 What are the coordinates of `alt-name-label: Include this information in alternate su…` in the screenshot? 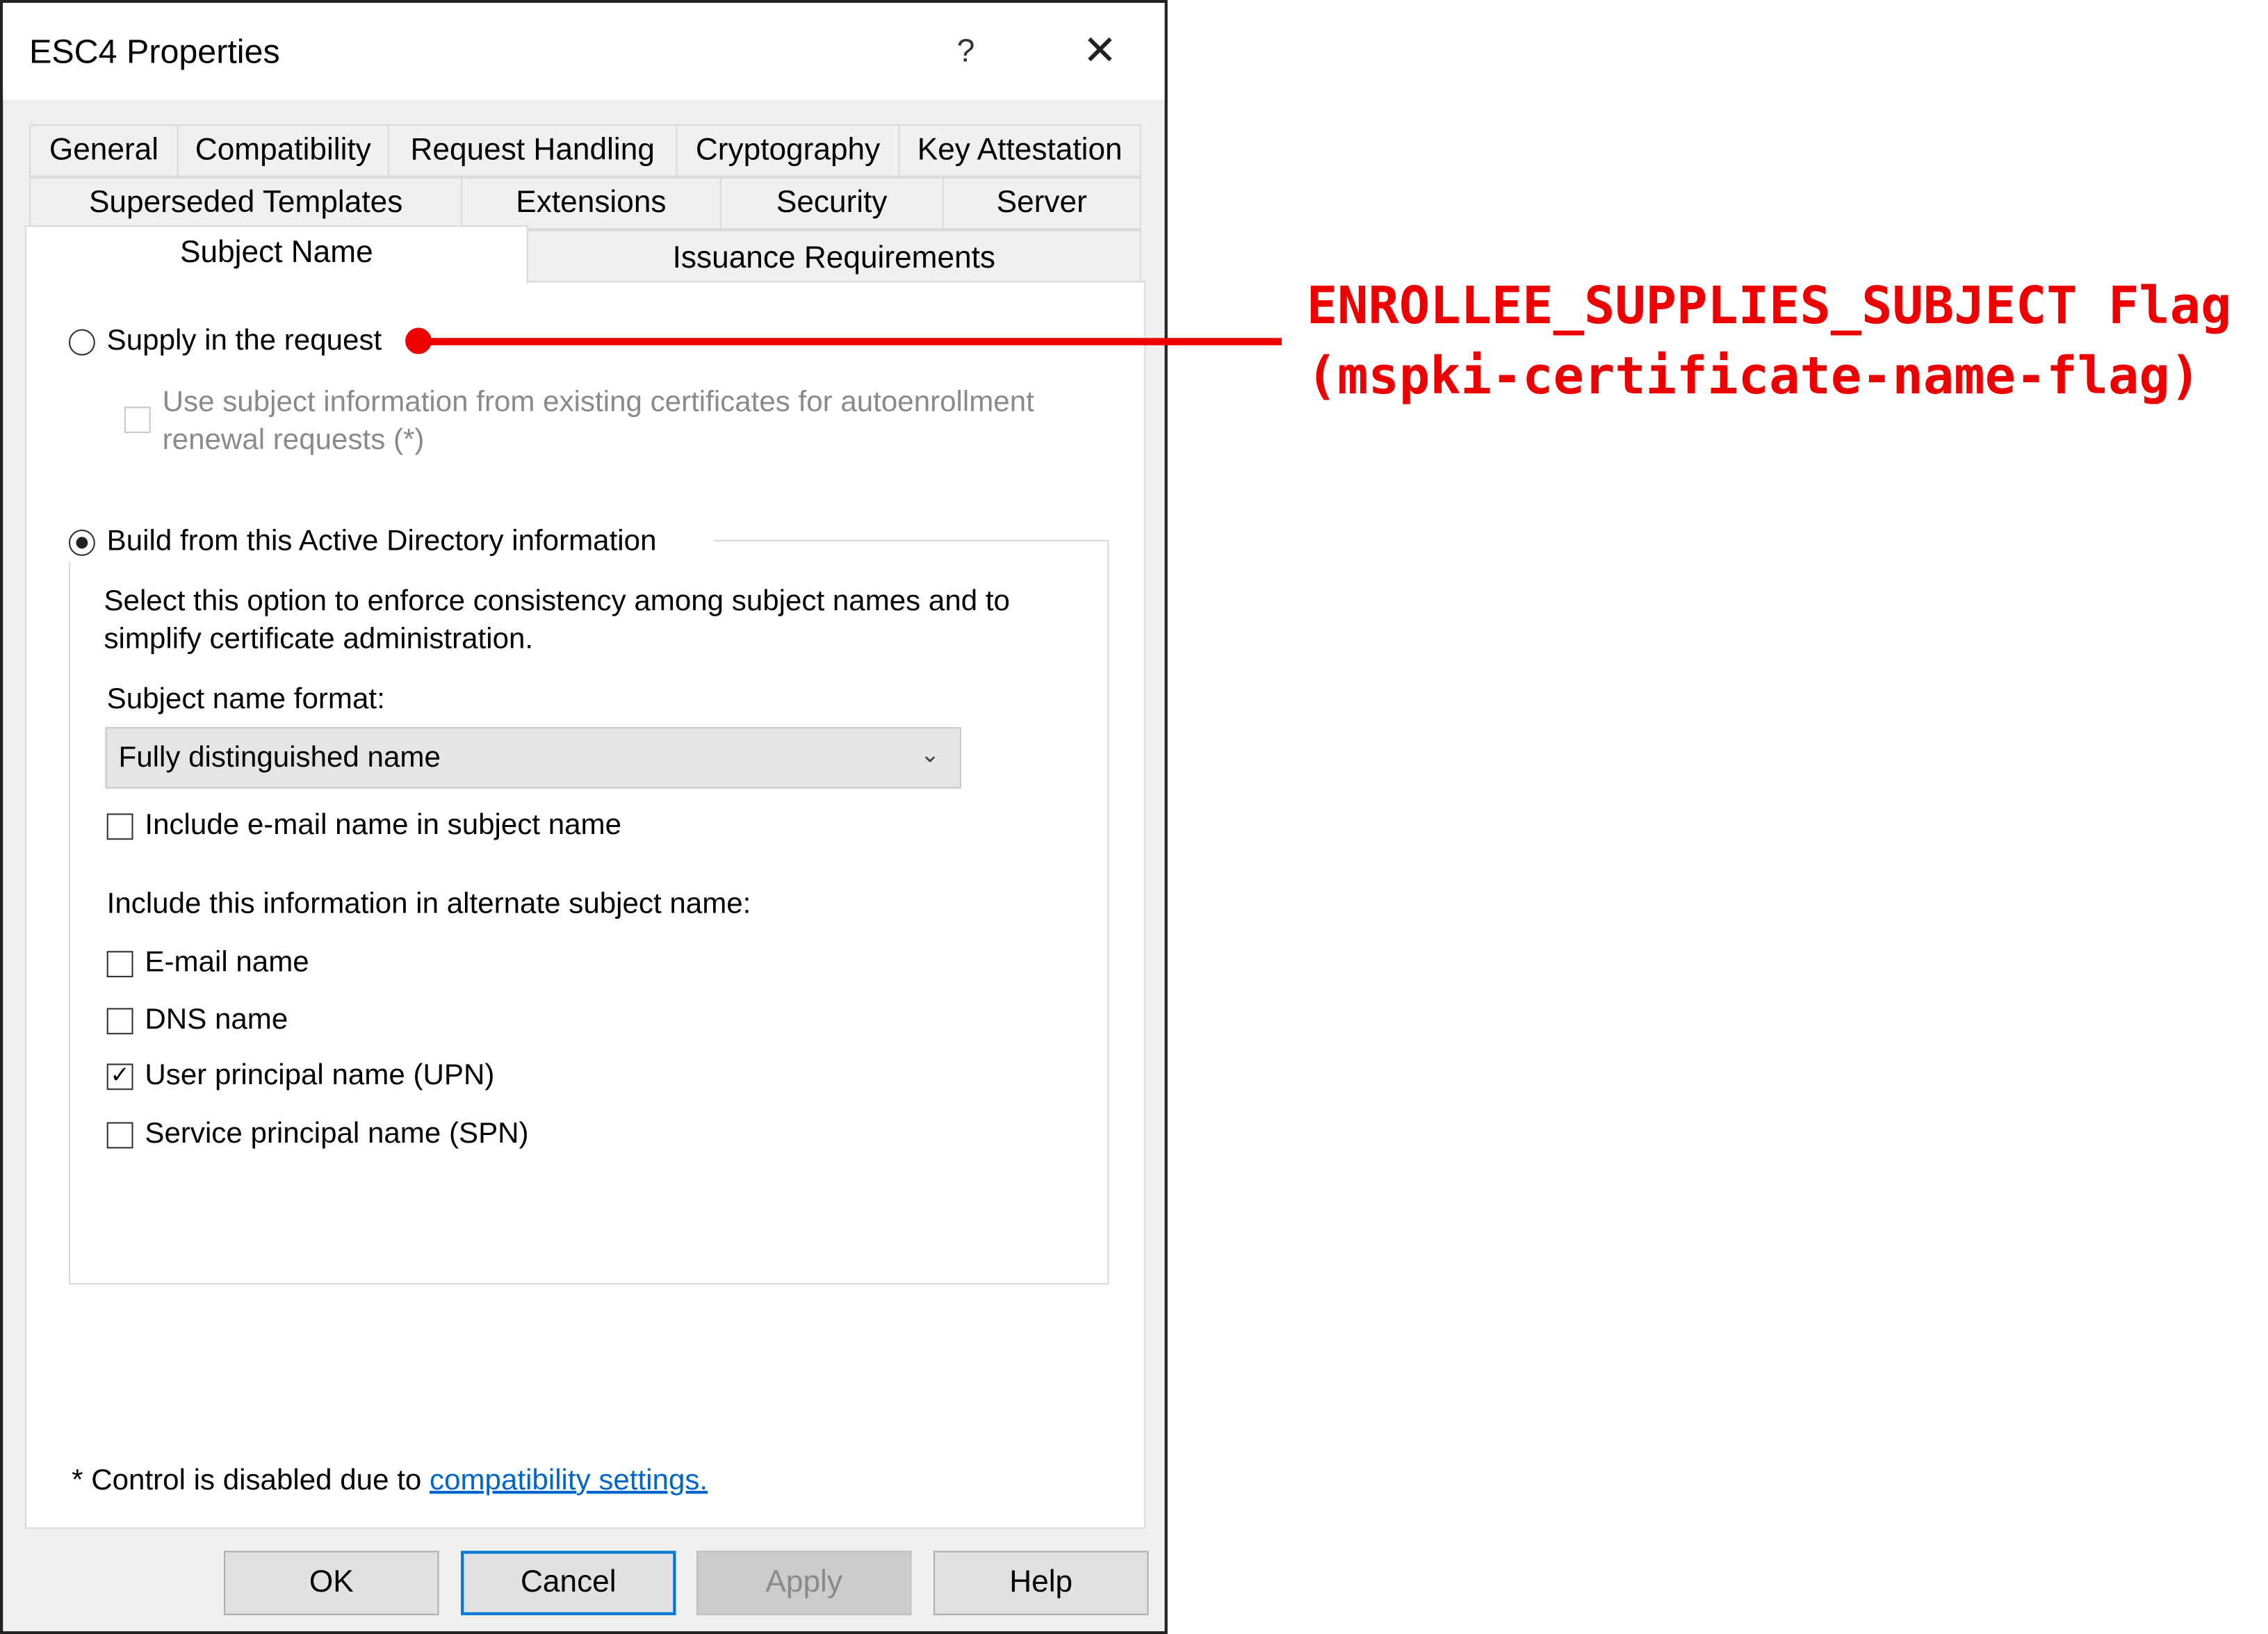 It's located at (428, 904).